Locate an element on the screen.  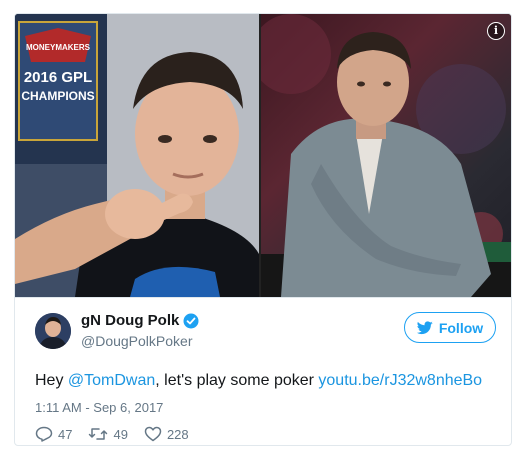
name-row: gN Doug Polk is located at coordinates (140, 320).